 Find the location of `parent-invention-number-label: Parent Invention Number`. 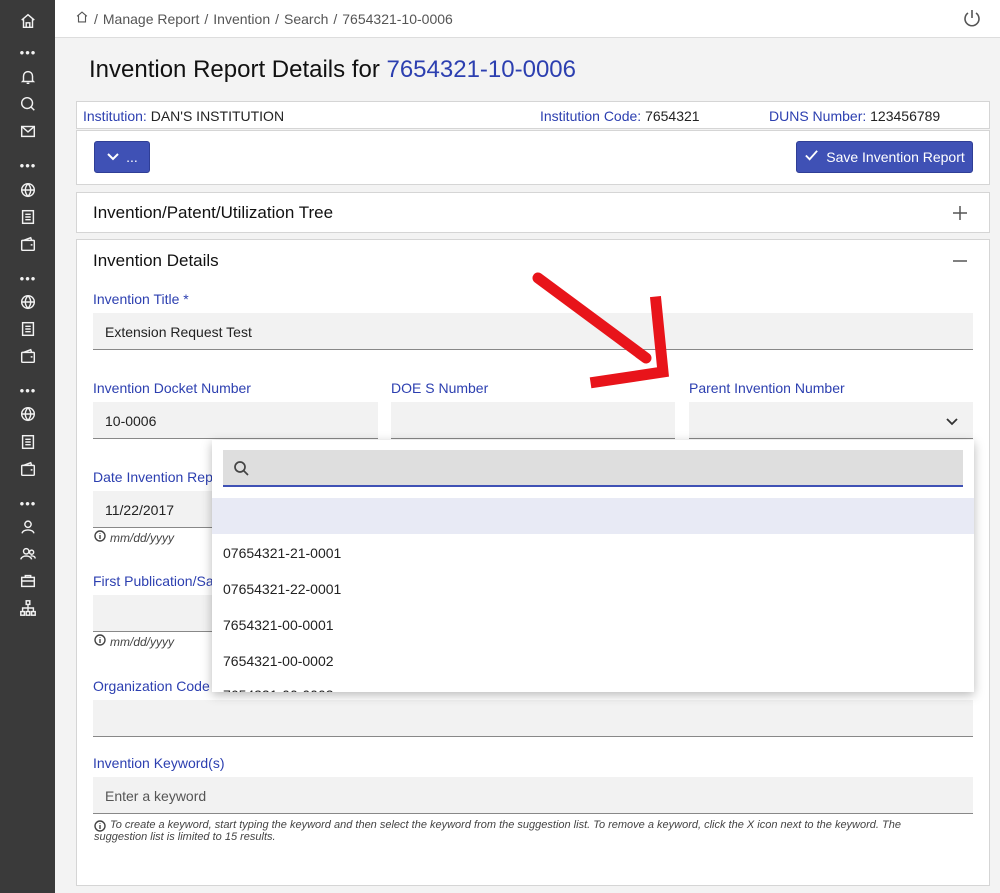

parent-invention-number-label: Parent Invention Number is located at coordinates (767, 388).